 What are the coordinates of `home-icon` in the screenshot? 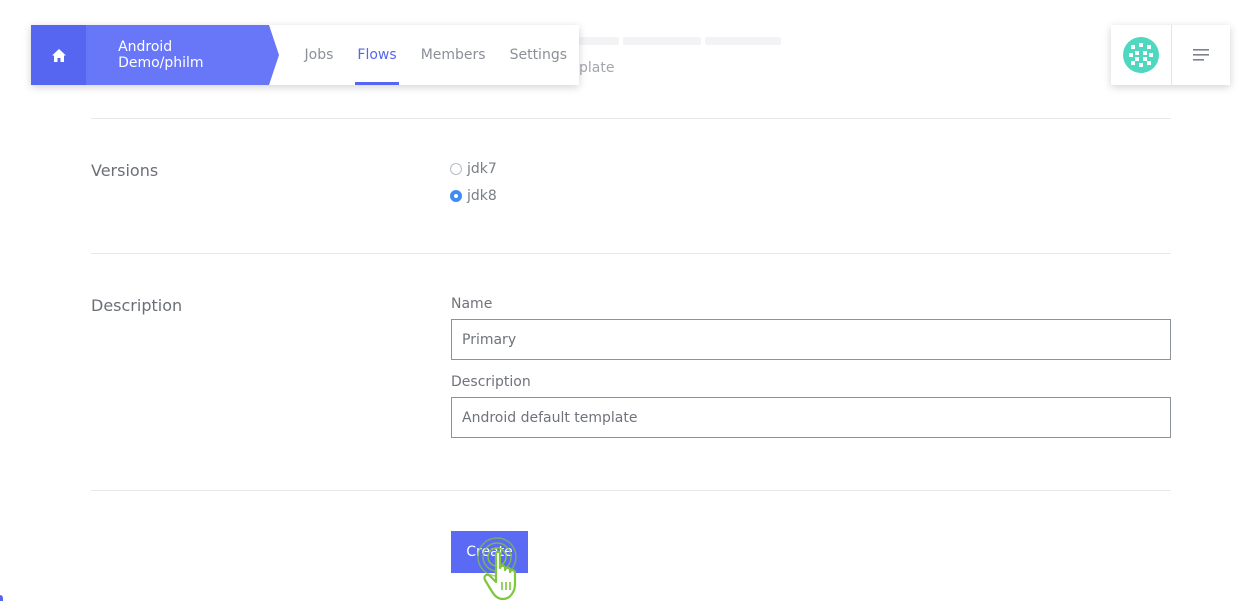 It's located at (58, 55).